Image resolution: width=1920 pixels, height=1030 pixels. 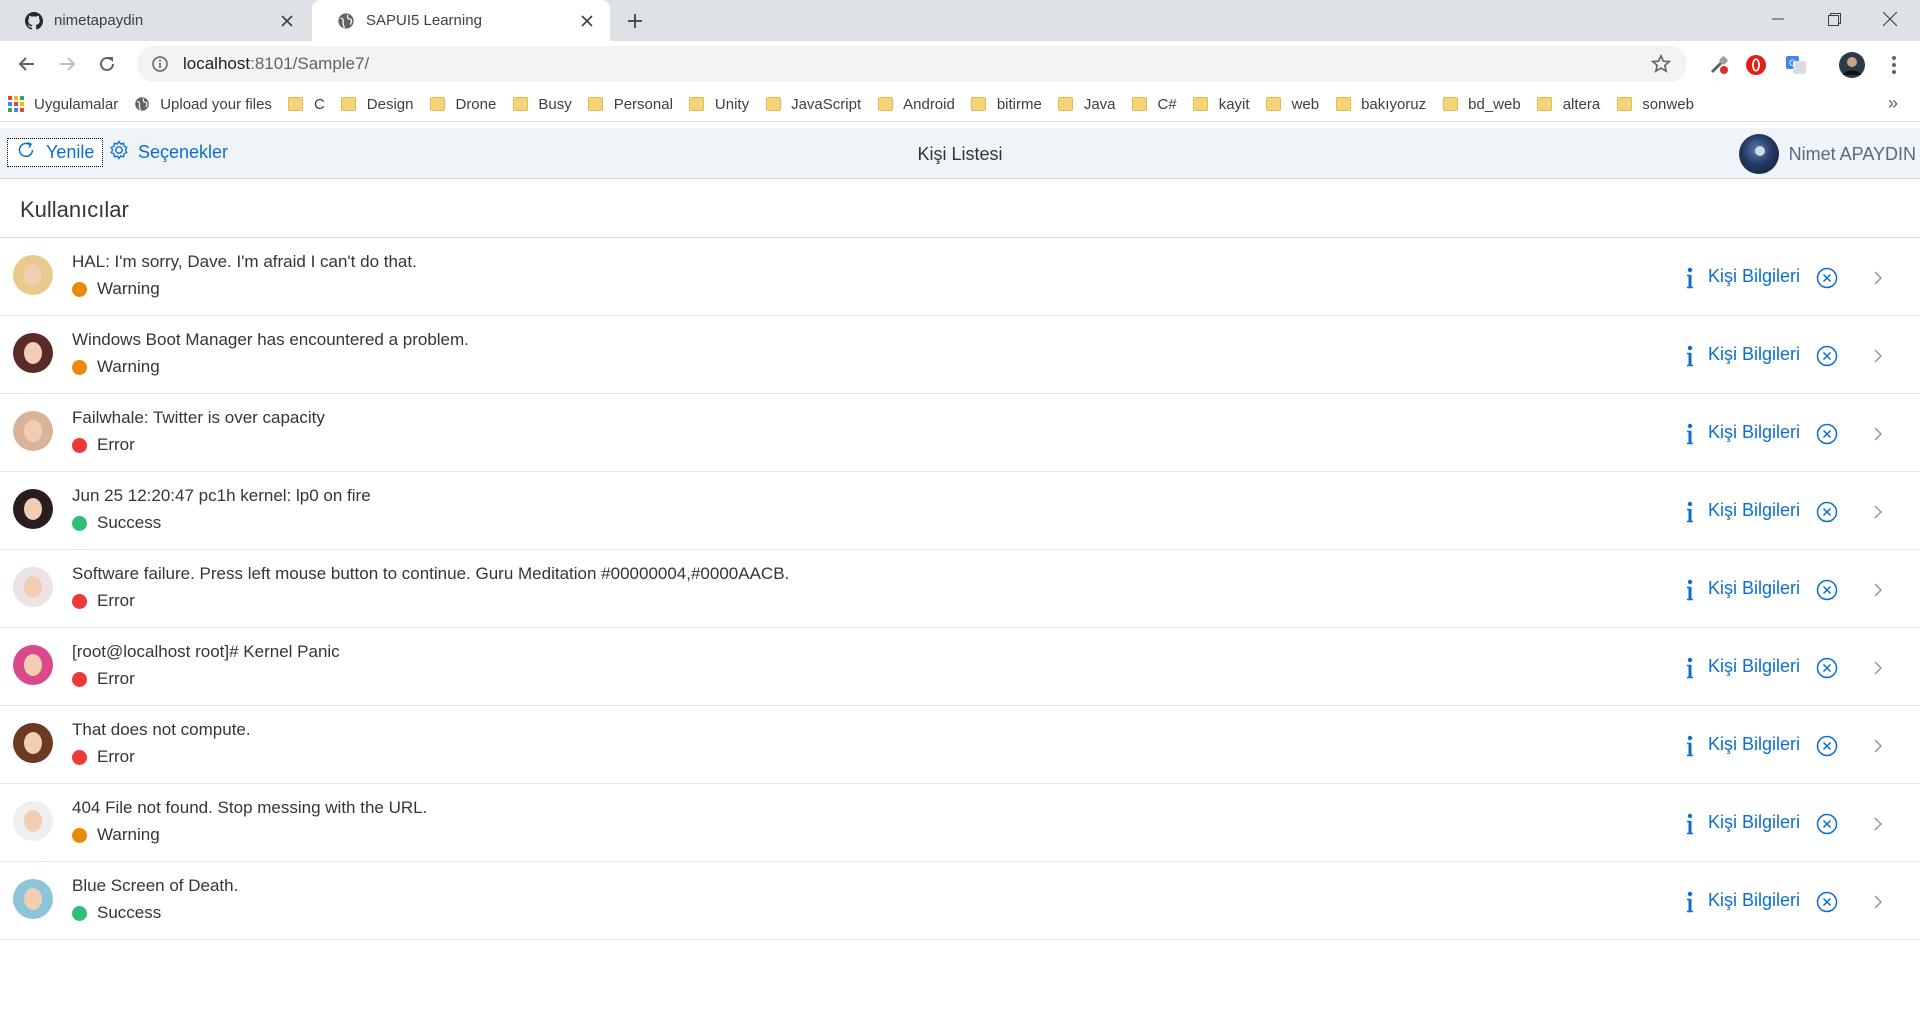 What do you see at coordinates (319, 104) in the screenshot?
I see `bookmark-label: C` at bounding box center [319, 104].